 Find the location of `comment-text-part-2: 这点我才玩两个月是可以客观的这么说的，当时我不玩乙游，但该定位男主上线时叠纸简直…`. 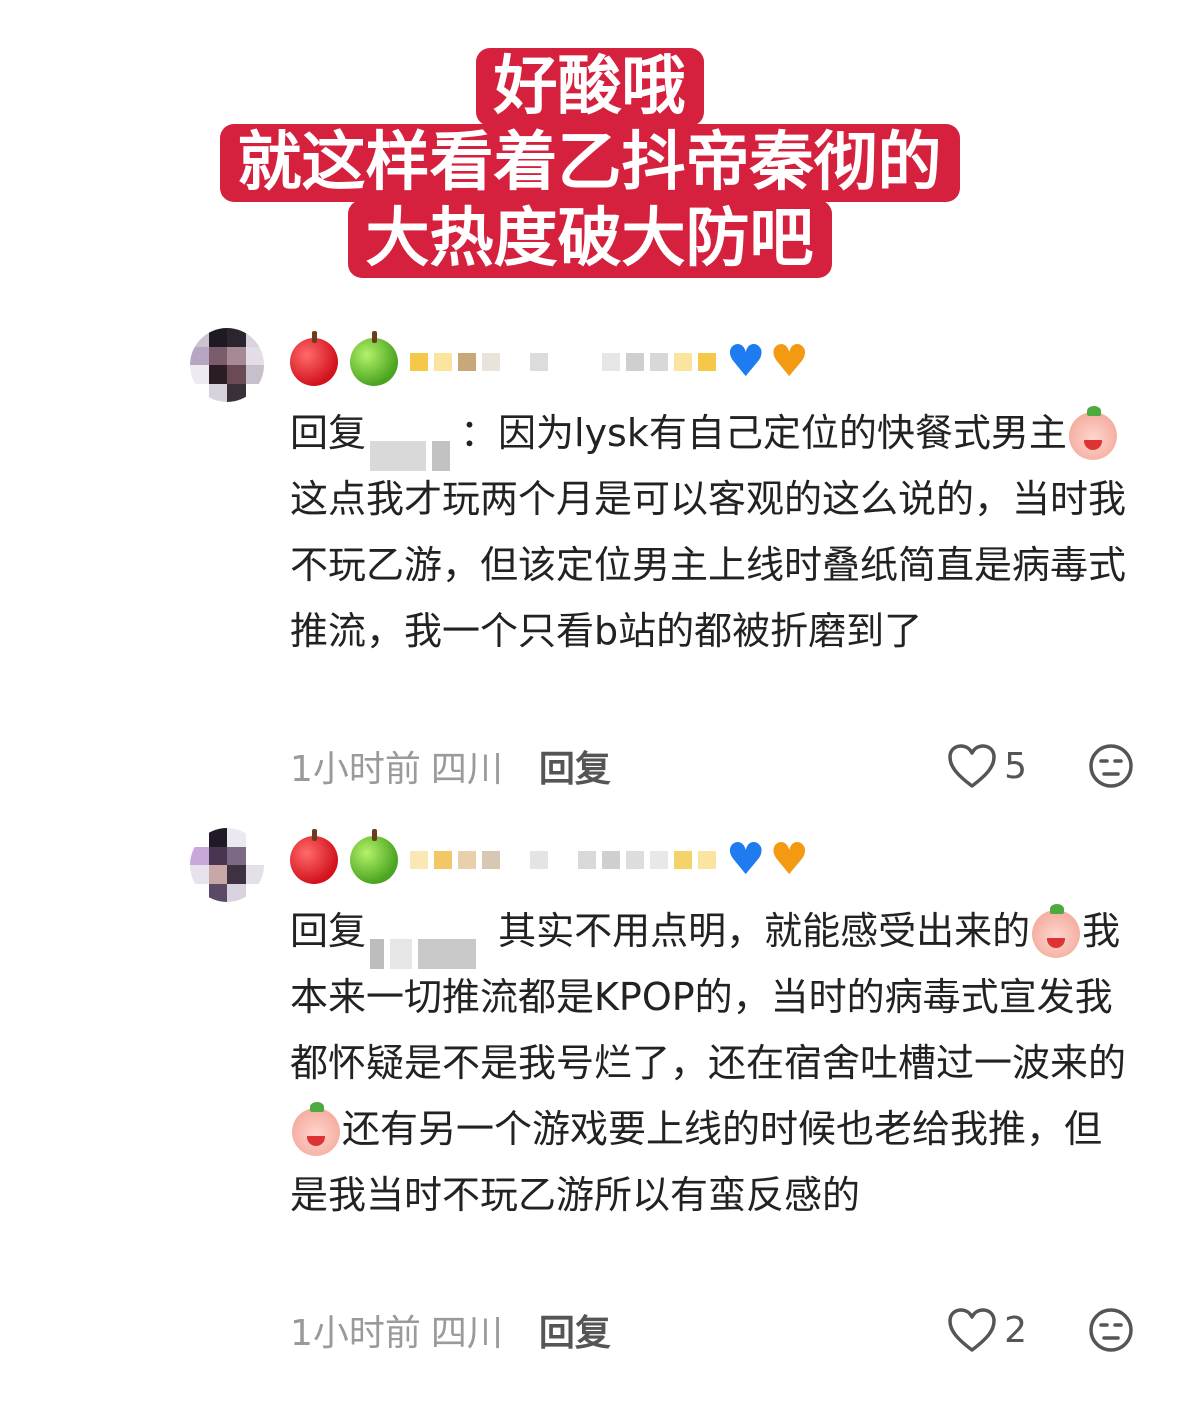

comment-text-part-2: 这点我才玩两个月是可以客观的这么说的，当时我不玩乙游，但该定位男主上线时叠纸简直… is located at coordinates (708, 565).